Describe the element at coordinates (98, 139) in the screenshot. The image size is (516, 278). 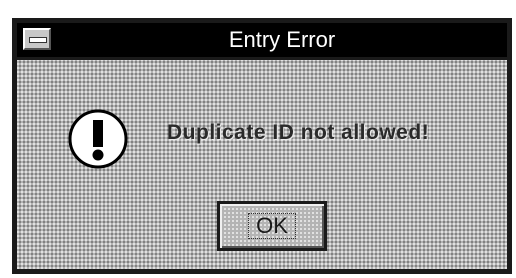
I see `exclamation-icon` at that location.